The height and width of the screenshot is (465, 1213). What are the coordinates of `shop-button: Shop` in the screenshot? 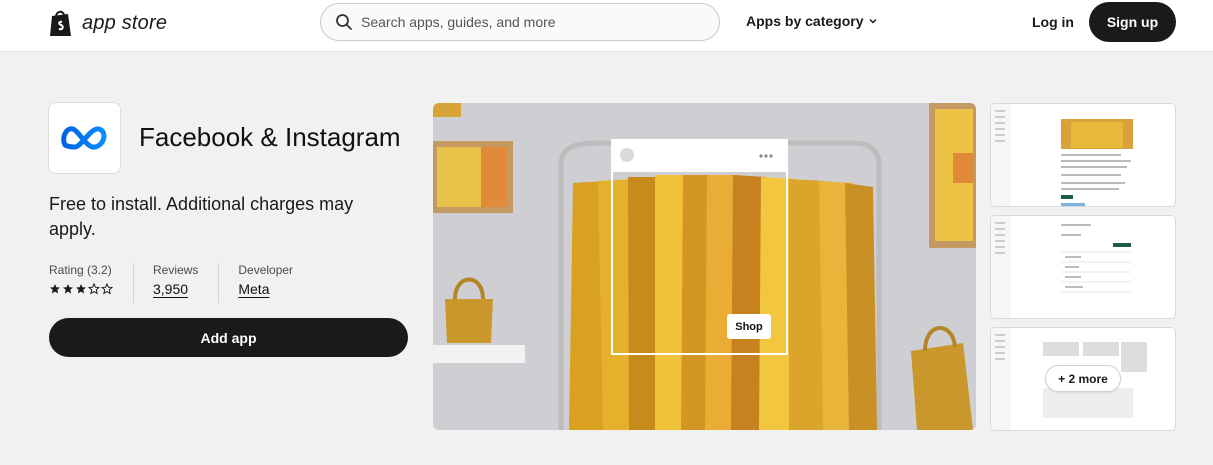 It's located at (749, 326).